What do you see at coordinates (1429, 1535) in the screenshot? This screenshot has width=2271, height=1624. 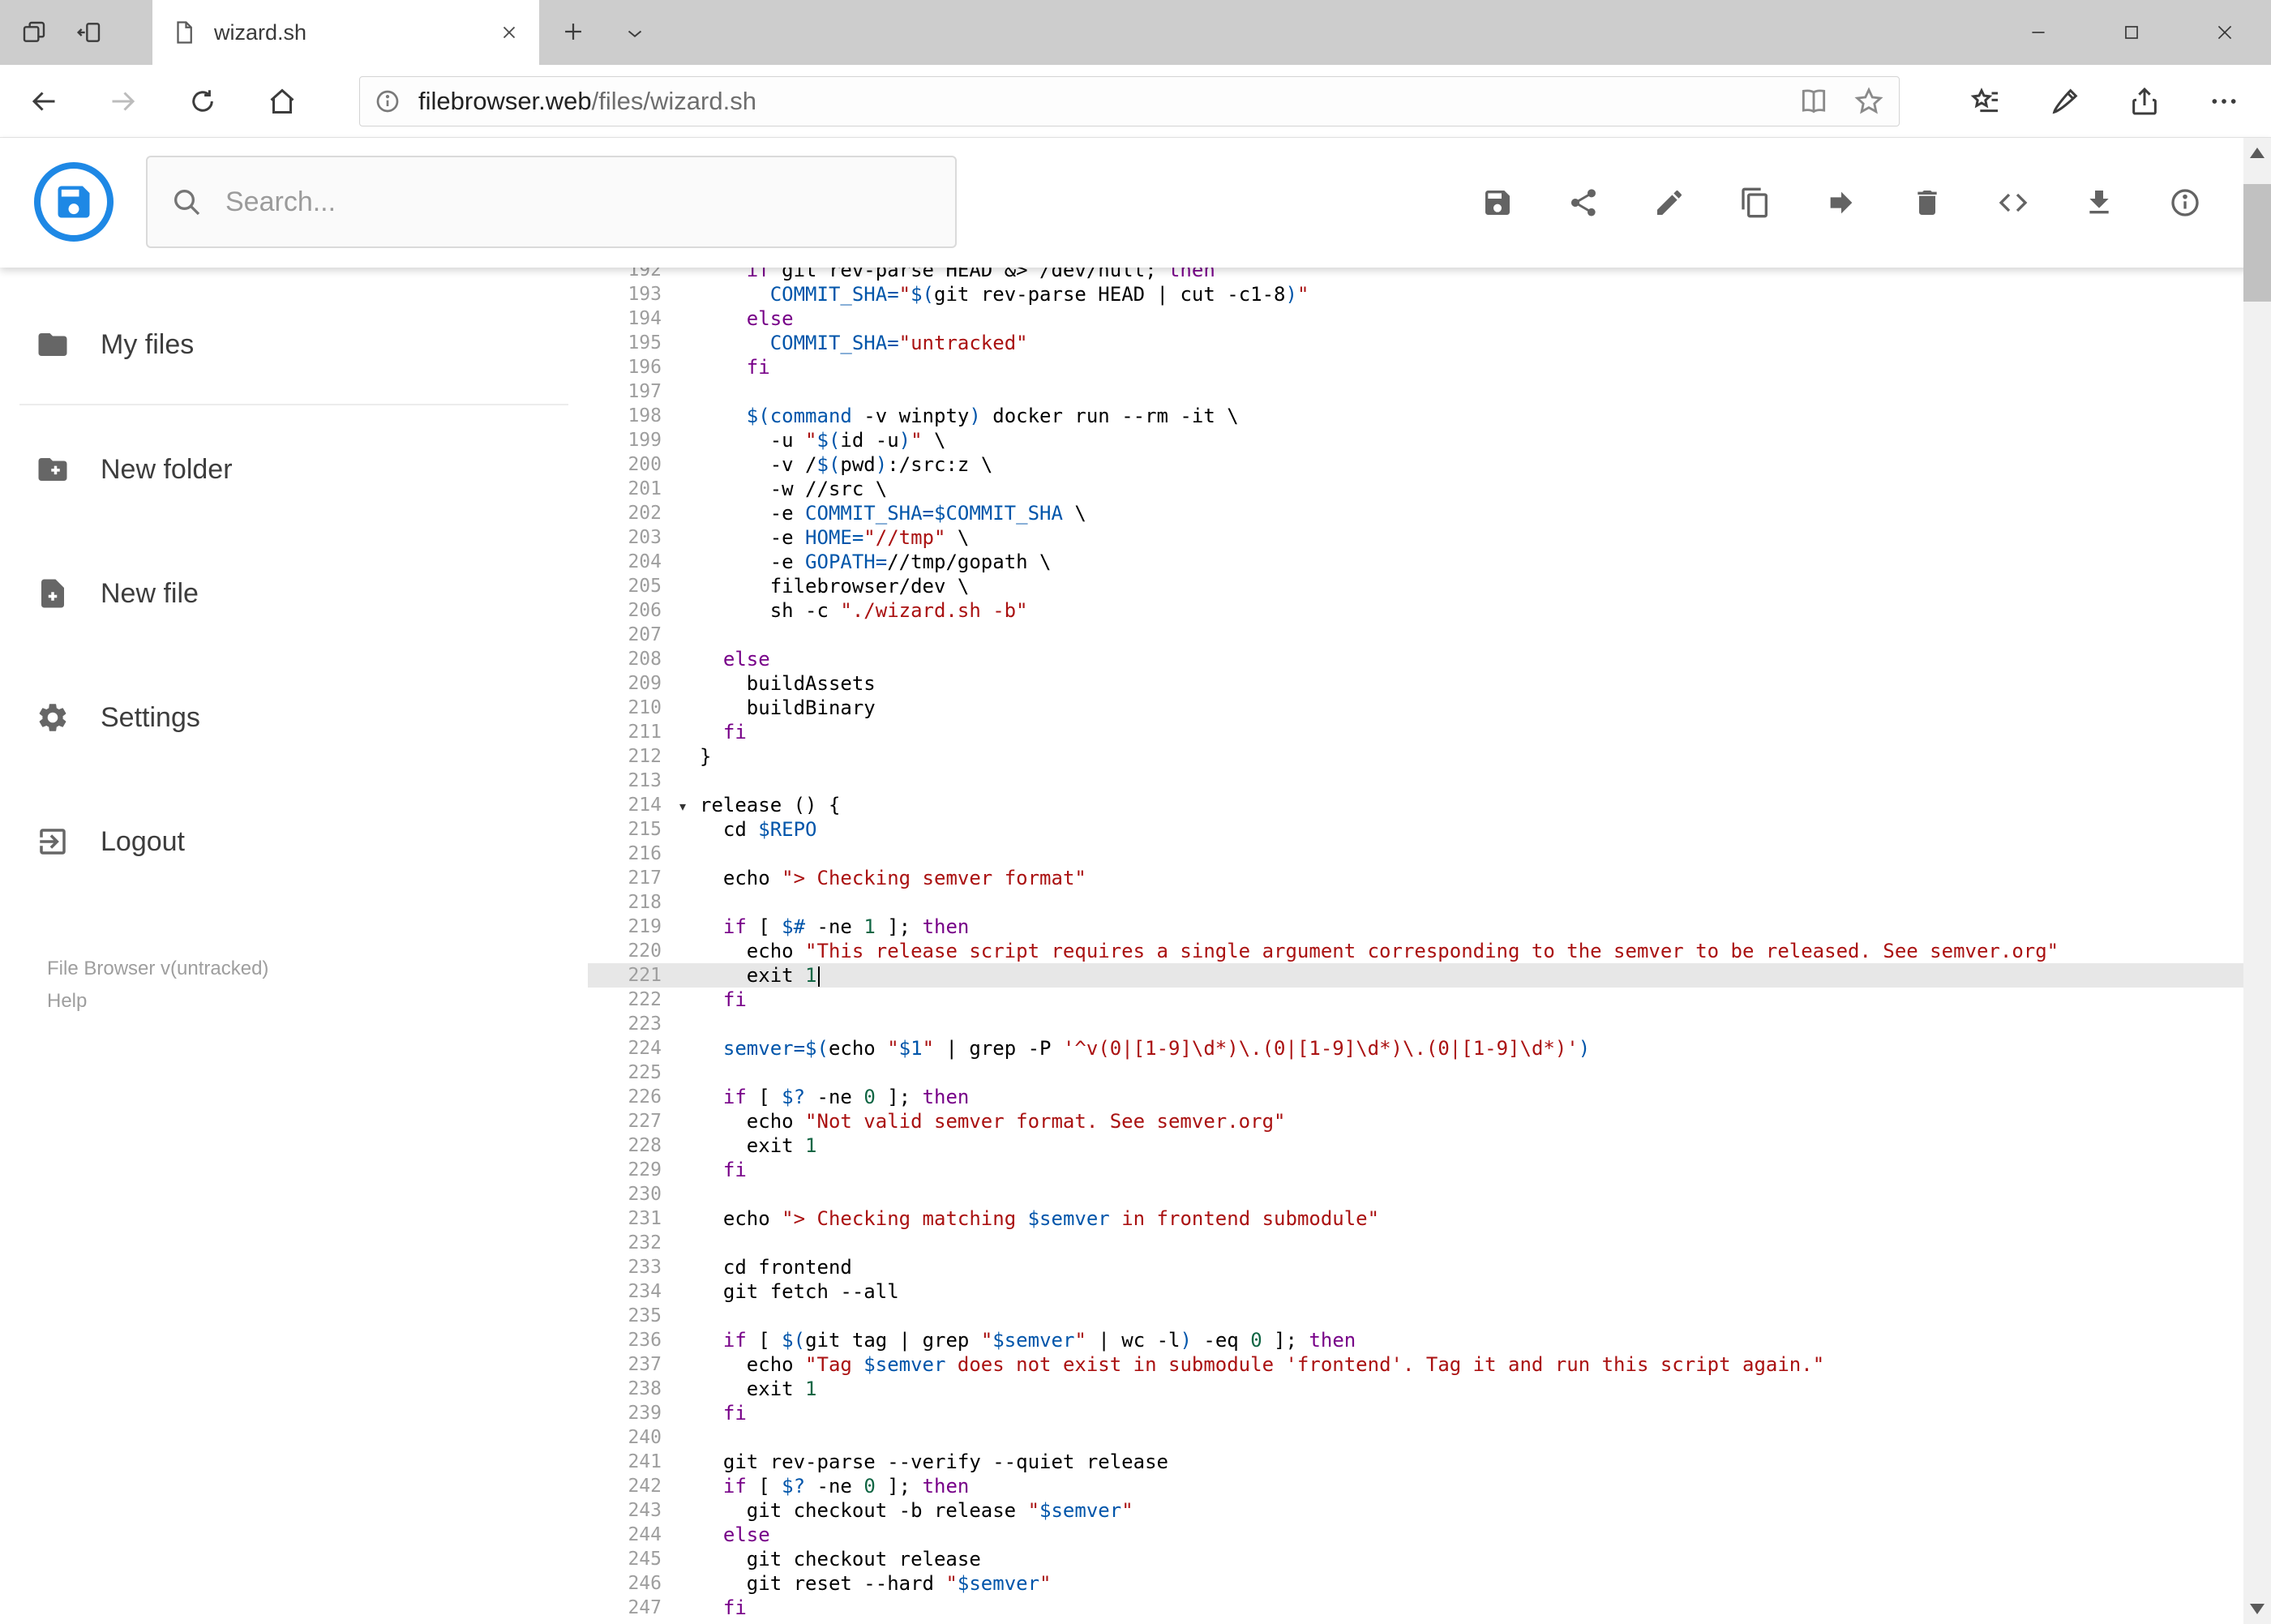 I see `code-line-244: 244 else` at bounding box center [1429, 1535].